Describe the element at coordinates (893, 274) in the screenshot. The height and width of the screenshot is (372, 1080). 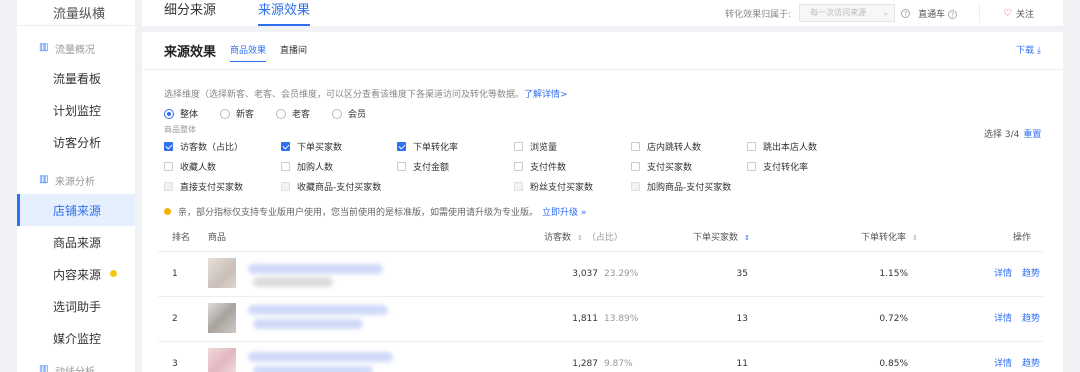
I see `conversion-cell: 1.15%` at that location.